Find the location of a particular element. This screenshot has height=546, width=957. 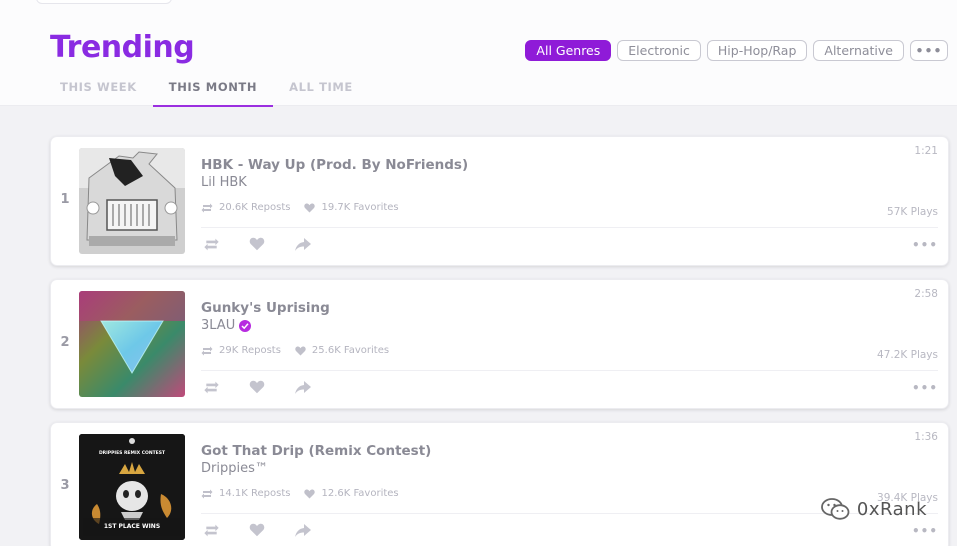

watermark: 0xRank is located at coordinates (874, 509).